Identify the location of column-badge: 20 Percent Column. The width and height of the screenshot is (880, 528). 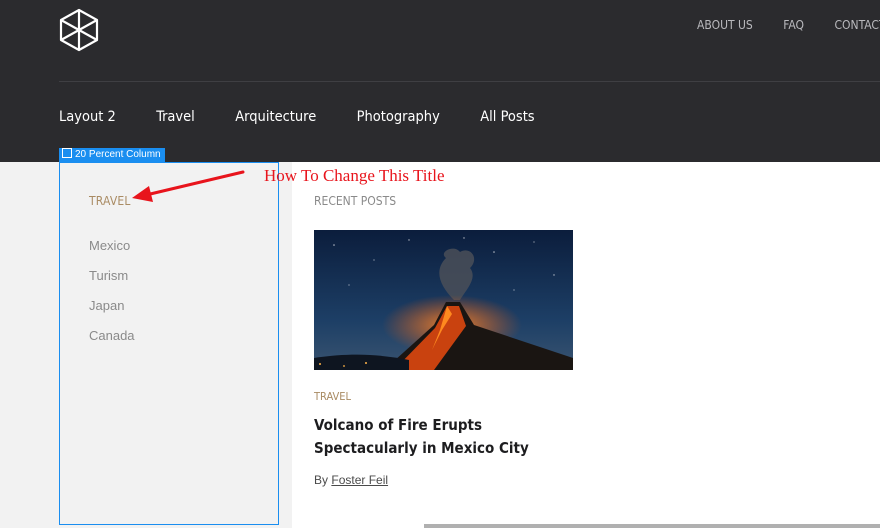
(112, 155).